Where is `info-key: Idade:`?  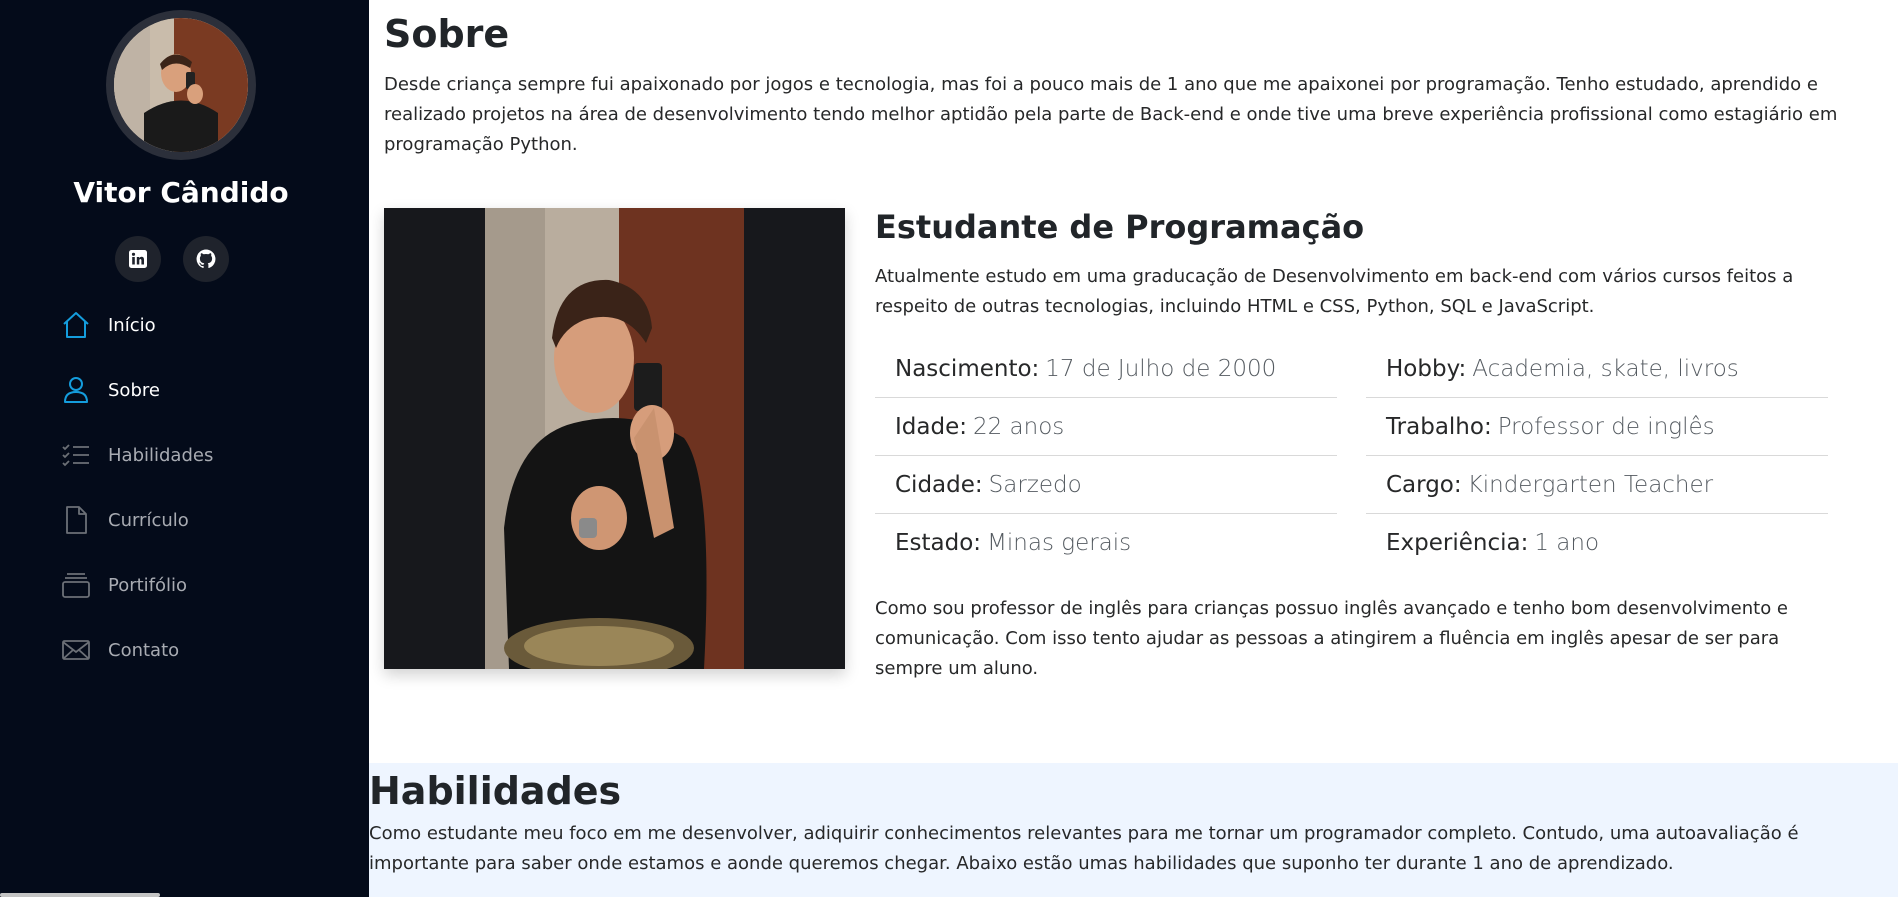
info-key: Idade: is located at coordinates (931, 426).